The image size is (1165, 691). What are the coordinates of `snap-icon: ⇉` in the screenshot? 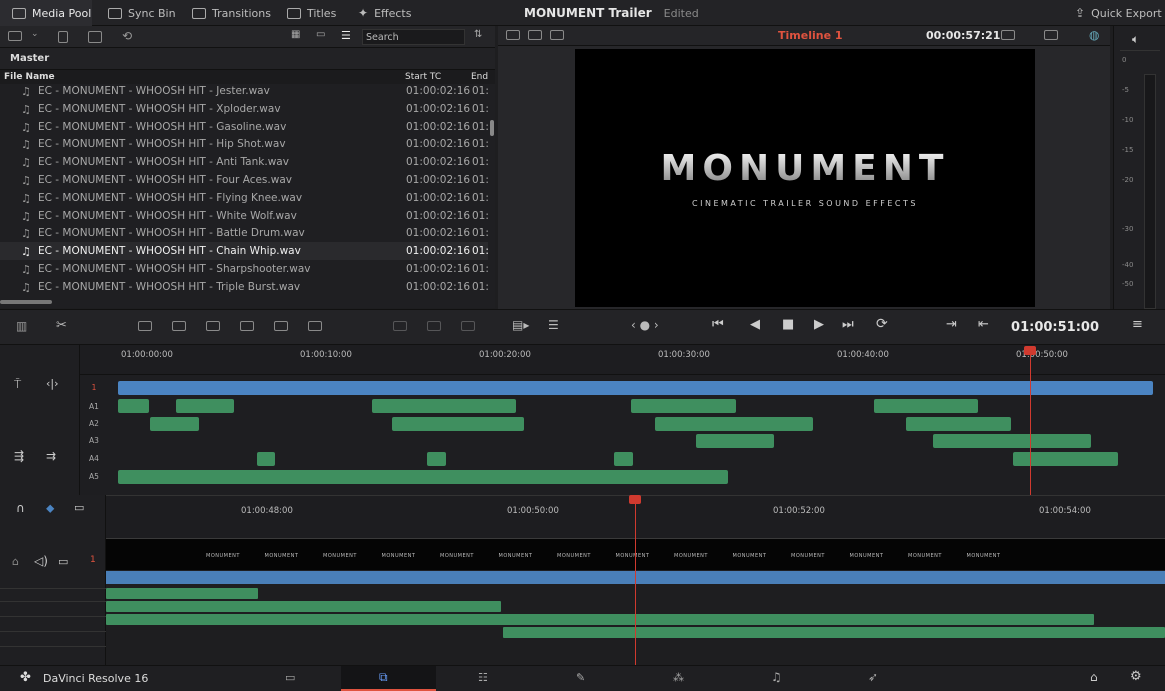 It's located at (51, 456).